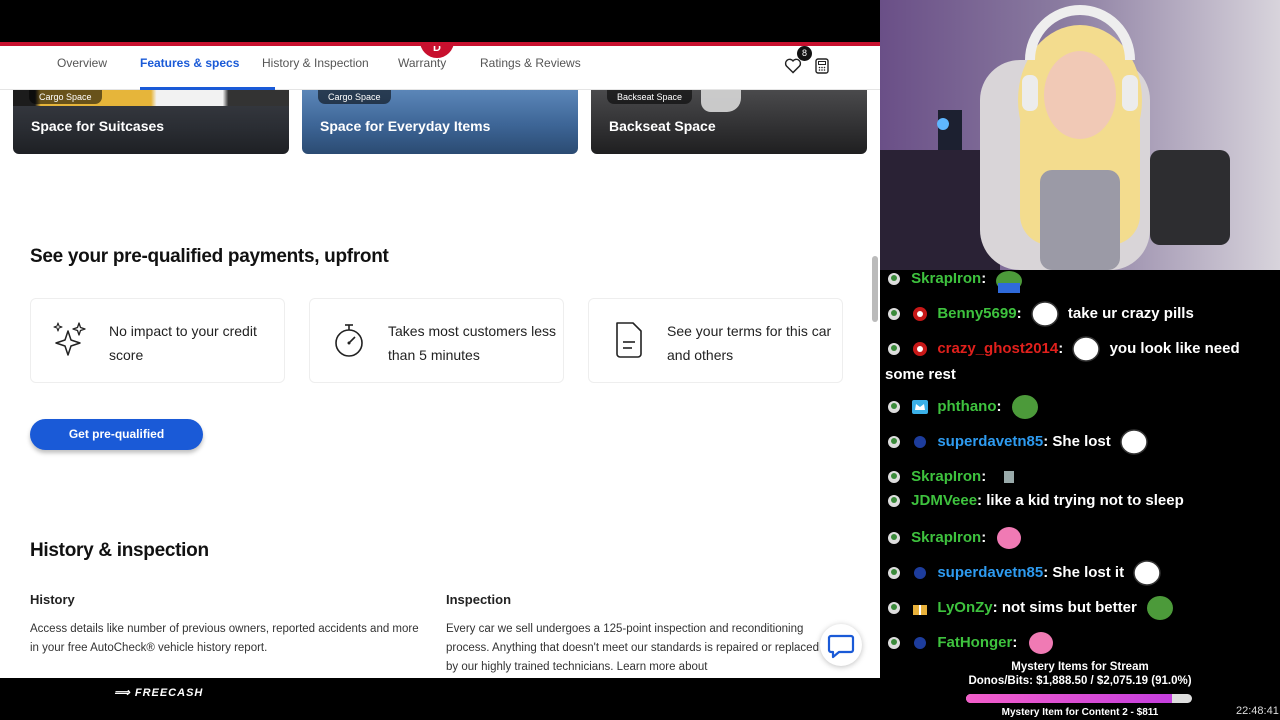 This screenshot has width=1280, height=720. I want to click on card-tag: Backseat Space, so click(650, 97).